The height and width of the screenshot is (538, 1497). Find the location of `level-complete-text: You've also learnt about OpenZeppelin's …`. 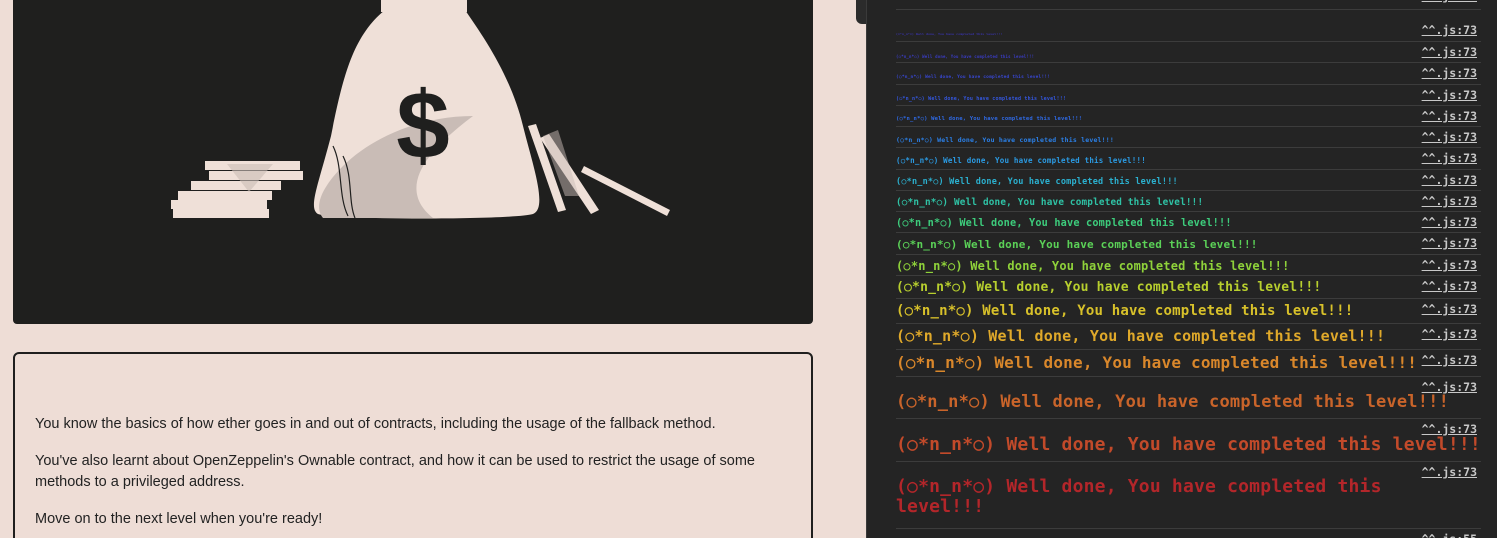

level-complete-text: You've also learnt about OpenZeppelin's … is located at coordinates (395, 471).